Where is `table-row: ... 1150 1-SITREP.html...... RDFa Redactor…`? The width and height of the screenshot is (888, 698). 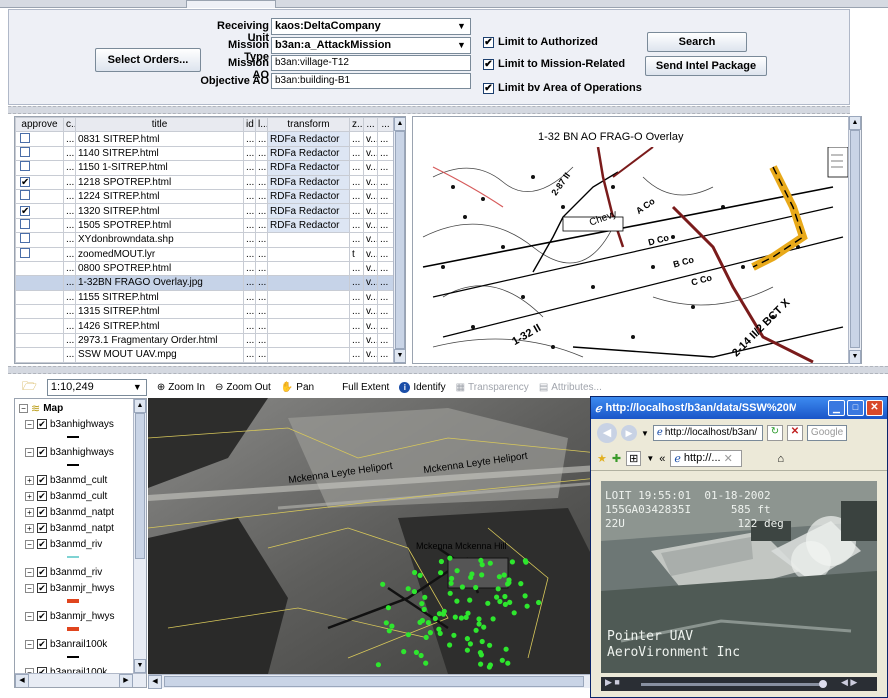
table-row: ... 1150 1-SITREP.html...... RDFa Redactor… is located at coordinates (204, 168).